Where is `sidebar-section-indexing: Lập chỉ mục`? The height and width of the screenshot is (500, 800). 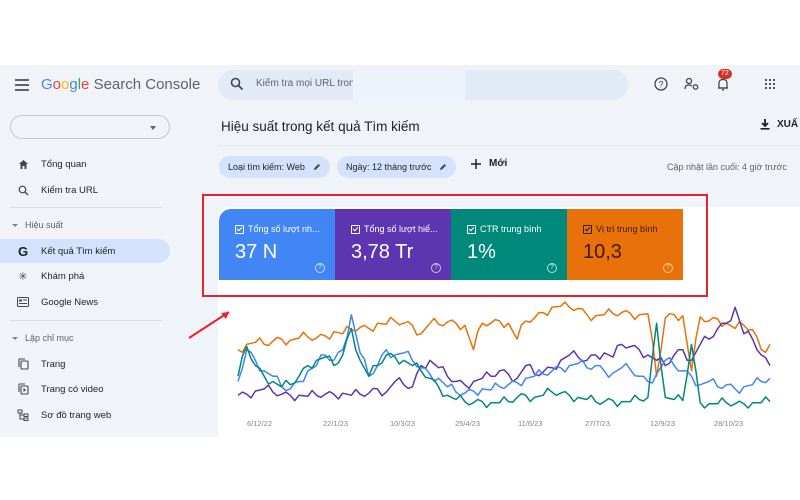
sidebar-section-indexing: Lập chỉ mục is located at coordinates (43, 338).